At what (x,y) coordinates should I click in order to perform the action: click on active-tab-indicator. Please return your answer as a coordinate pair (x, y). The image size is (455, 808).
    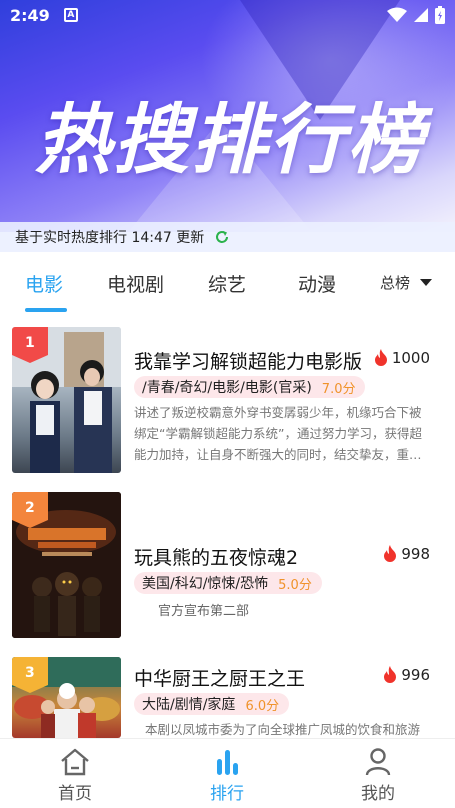
    Looking at the image, I should click on (46, 310).